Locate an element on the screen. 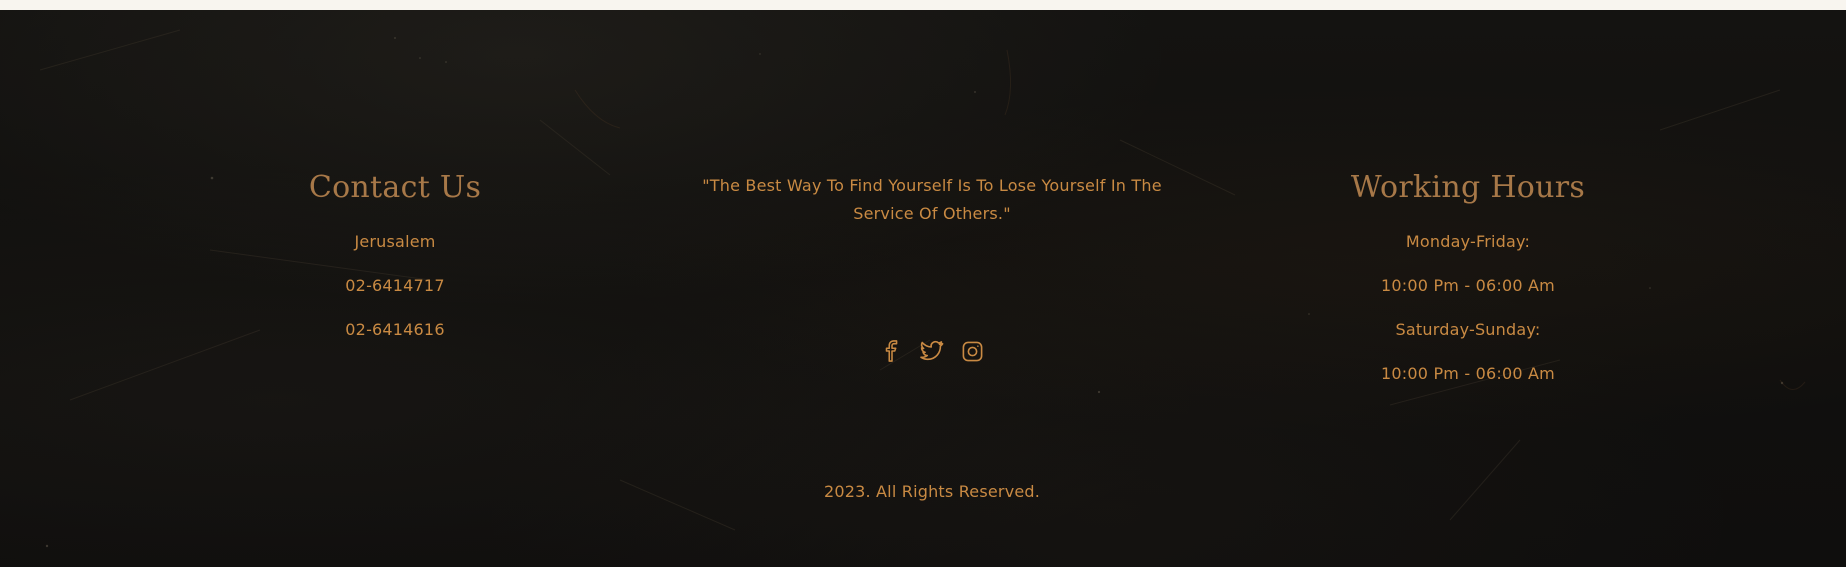  social-links is located at coordinates (932, 353).